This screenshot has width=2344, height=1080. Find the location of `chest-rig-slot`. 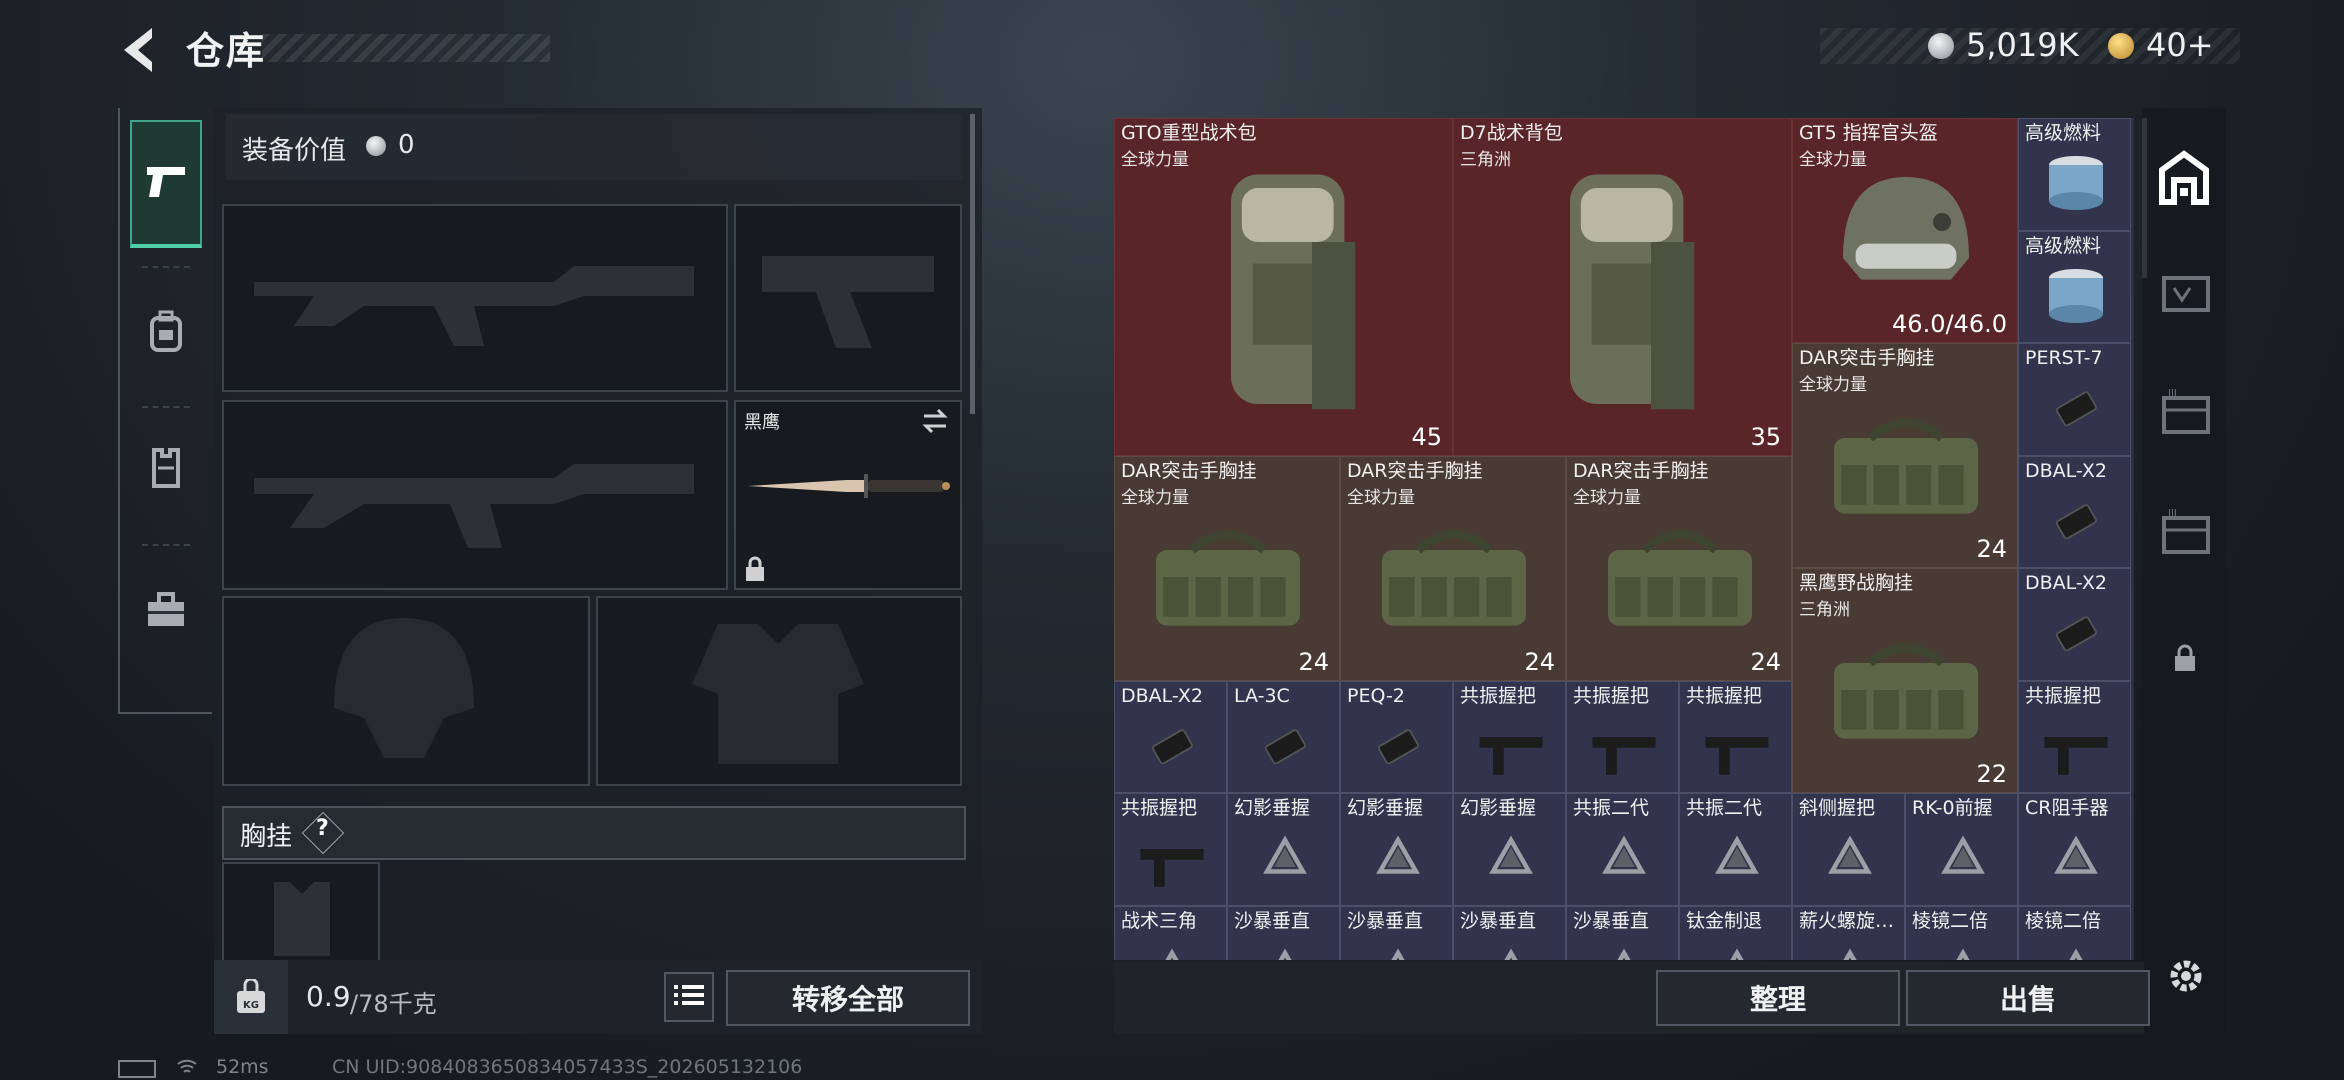

chest-rig-slot is located at coordinates (301, 913).